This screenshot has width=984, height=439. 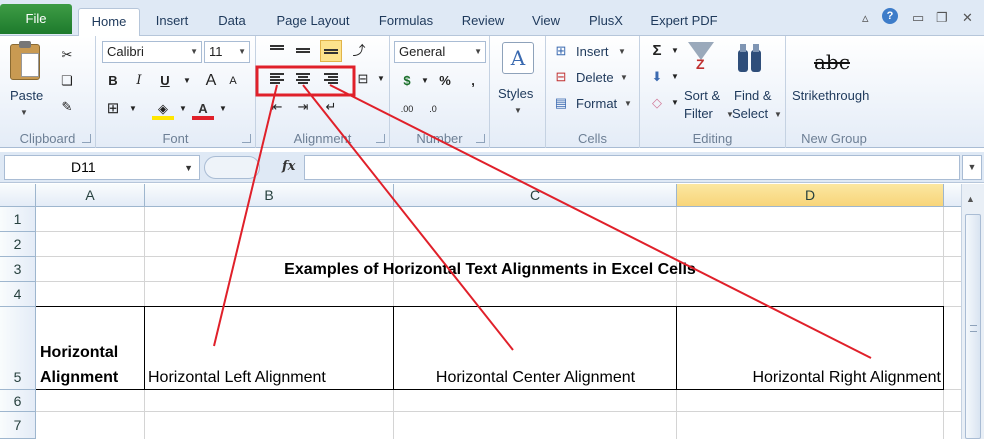 I want to click on borders-dropdown-icon: ▼, so click(x=133, y=109).